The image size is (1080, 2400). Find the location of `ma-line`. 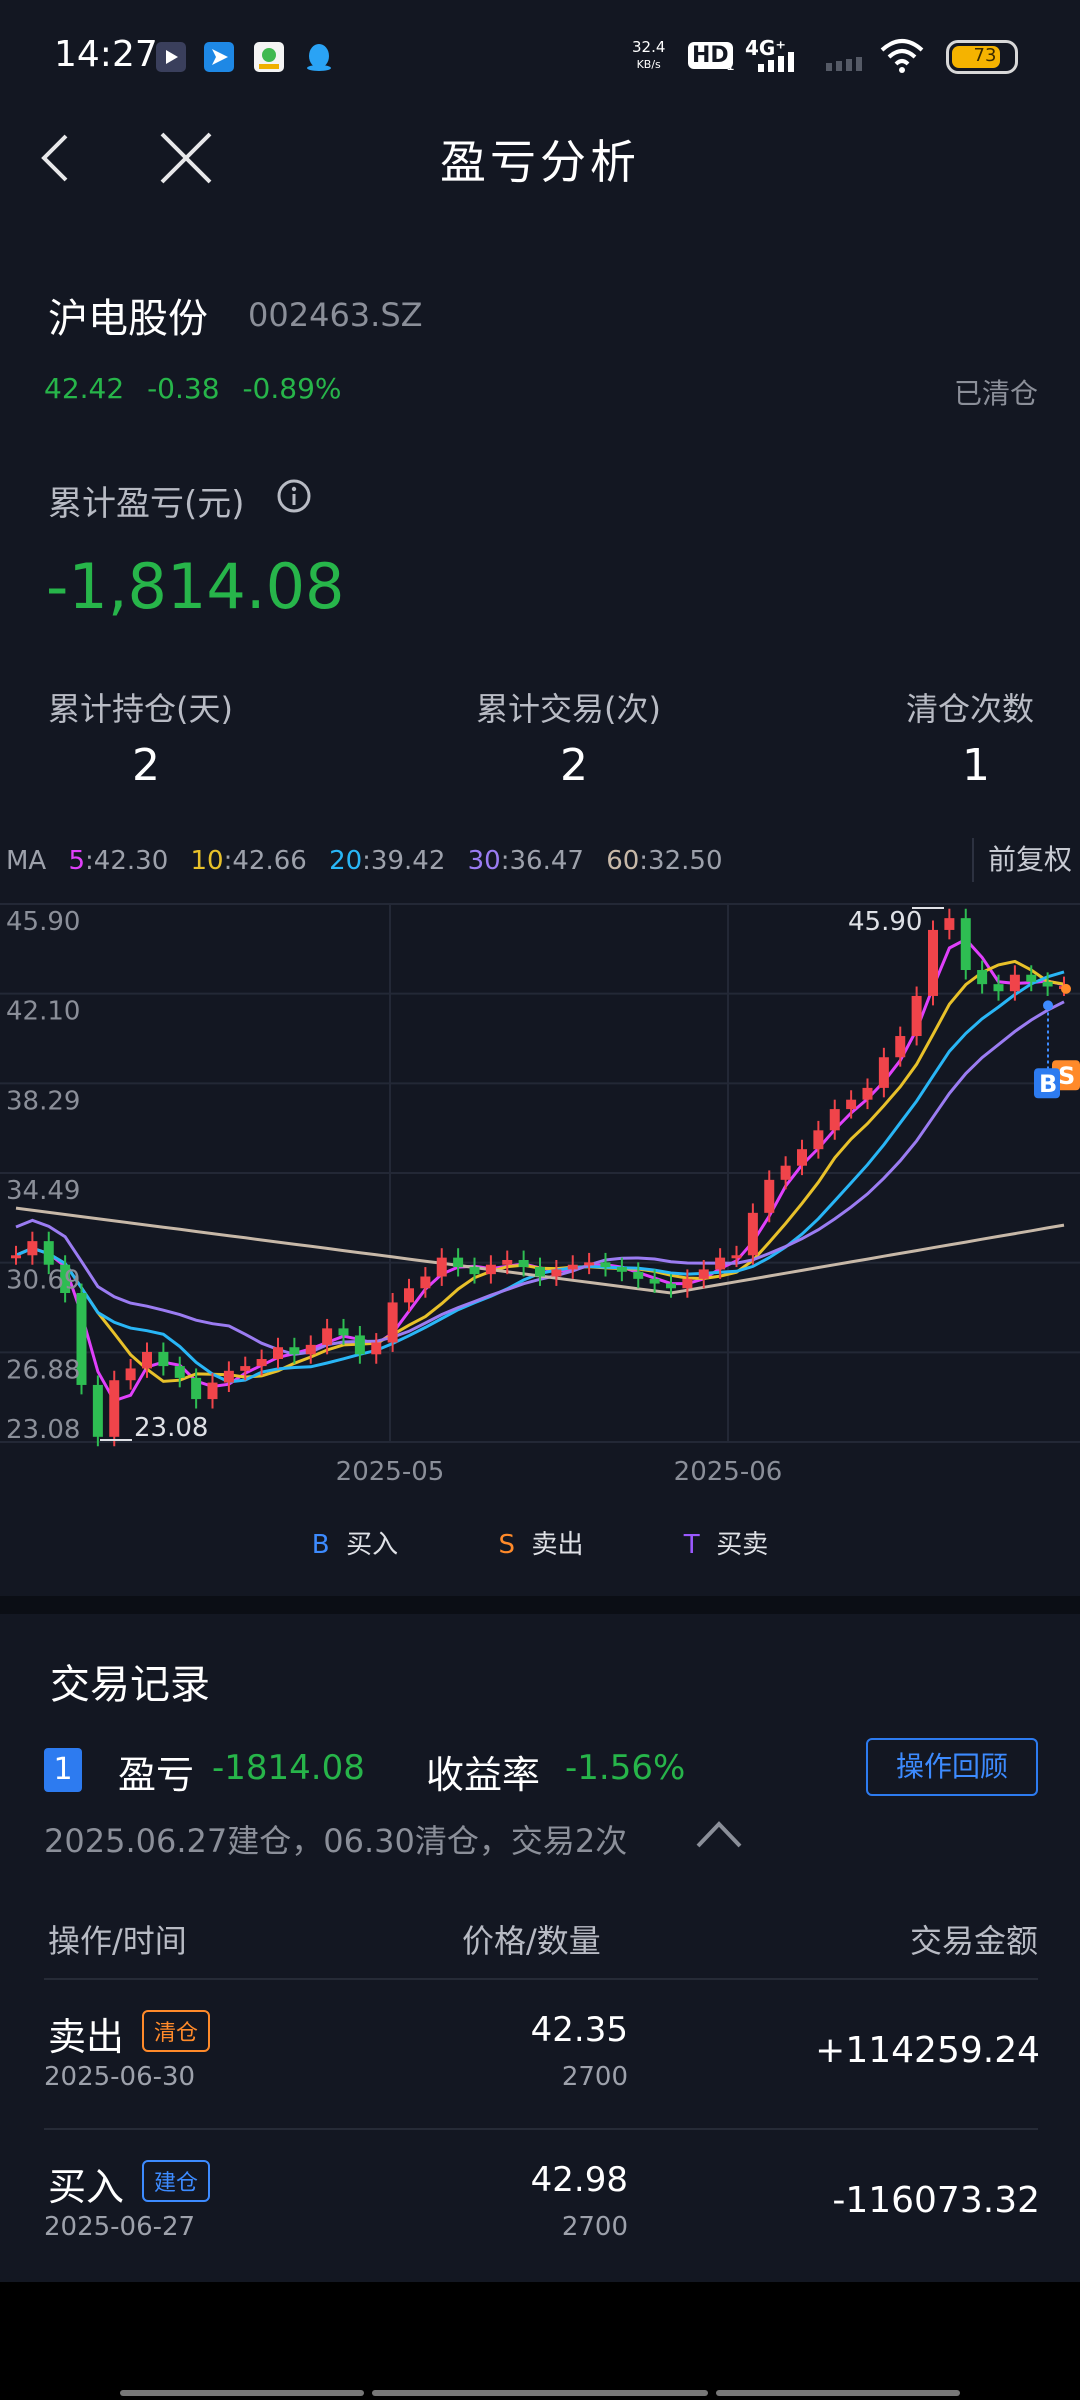

ma-line is located at coordinates (540, 1178).